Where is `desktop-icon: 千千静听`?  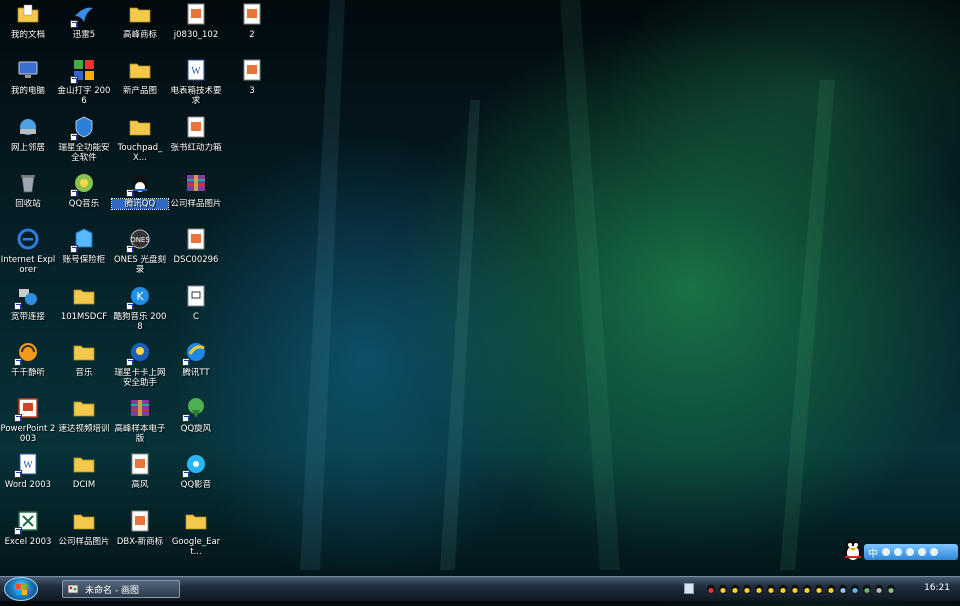 desktop-icon: 千千静听 is located at coordinates (28, 359).